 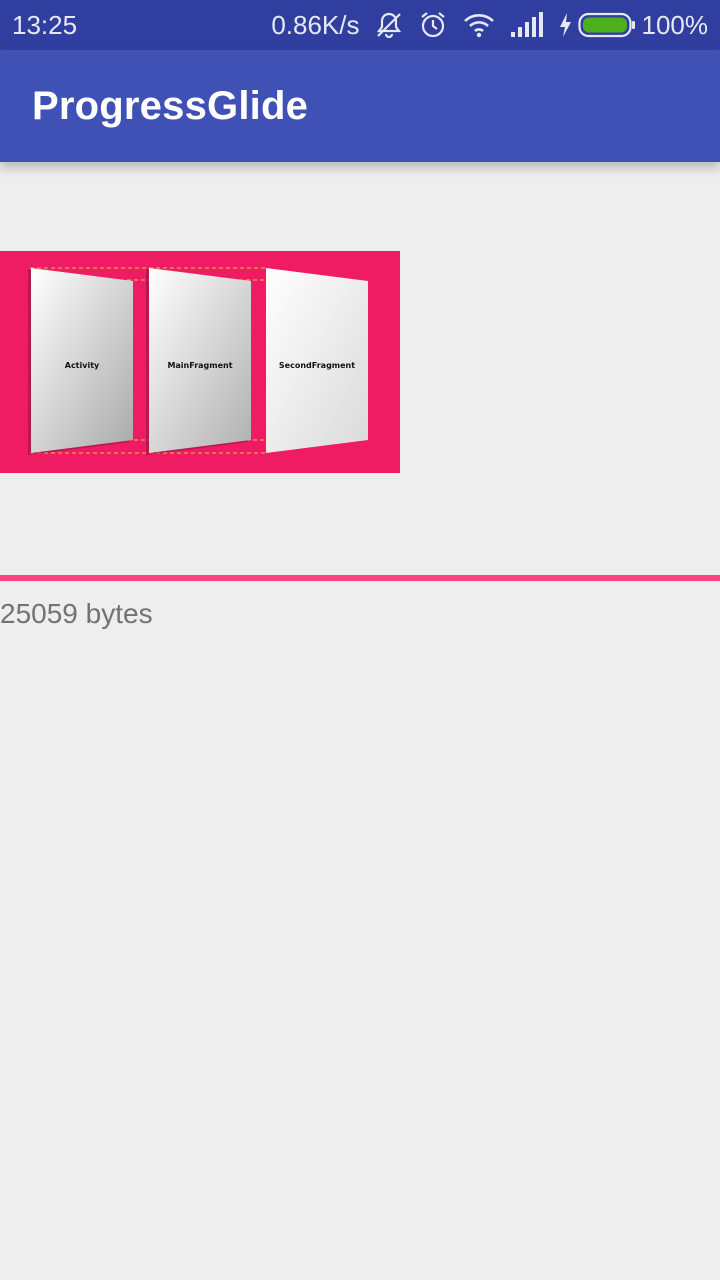 What do you see at coordinates (45, 24) in the screenshot?
I see `status-time: 13:25` at bounding box center [45, 24].